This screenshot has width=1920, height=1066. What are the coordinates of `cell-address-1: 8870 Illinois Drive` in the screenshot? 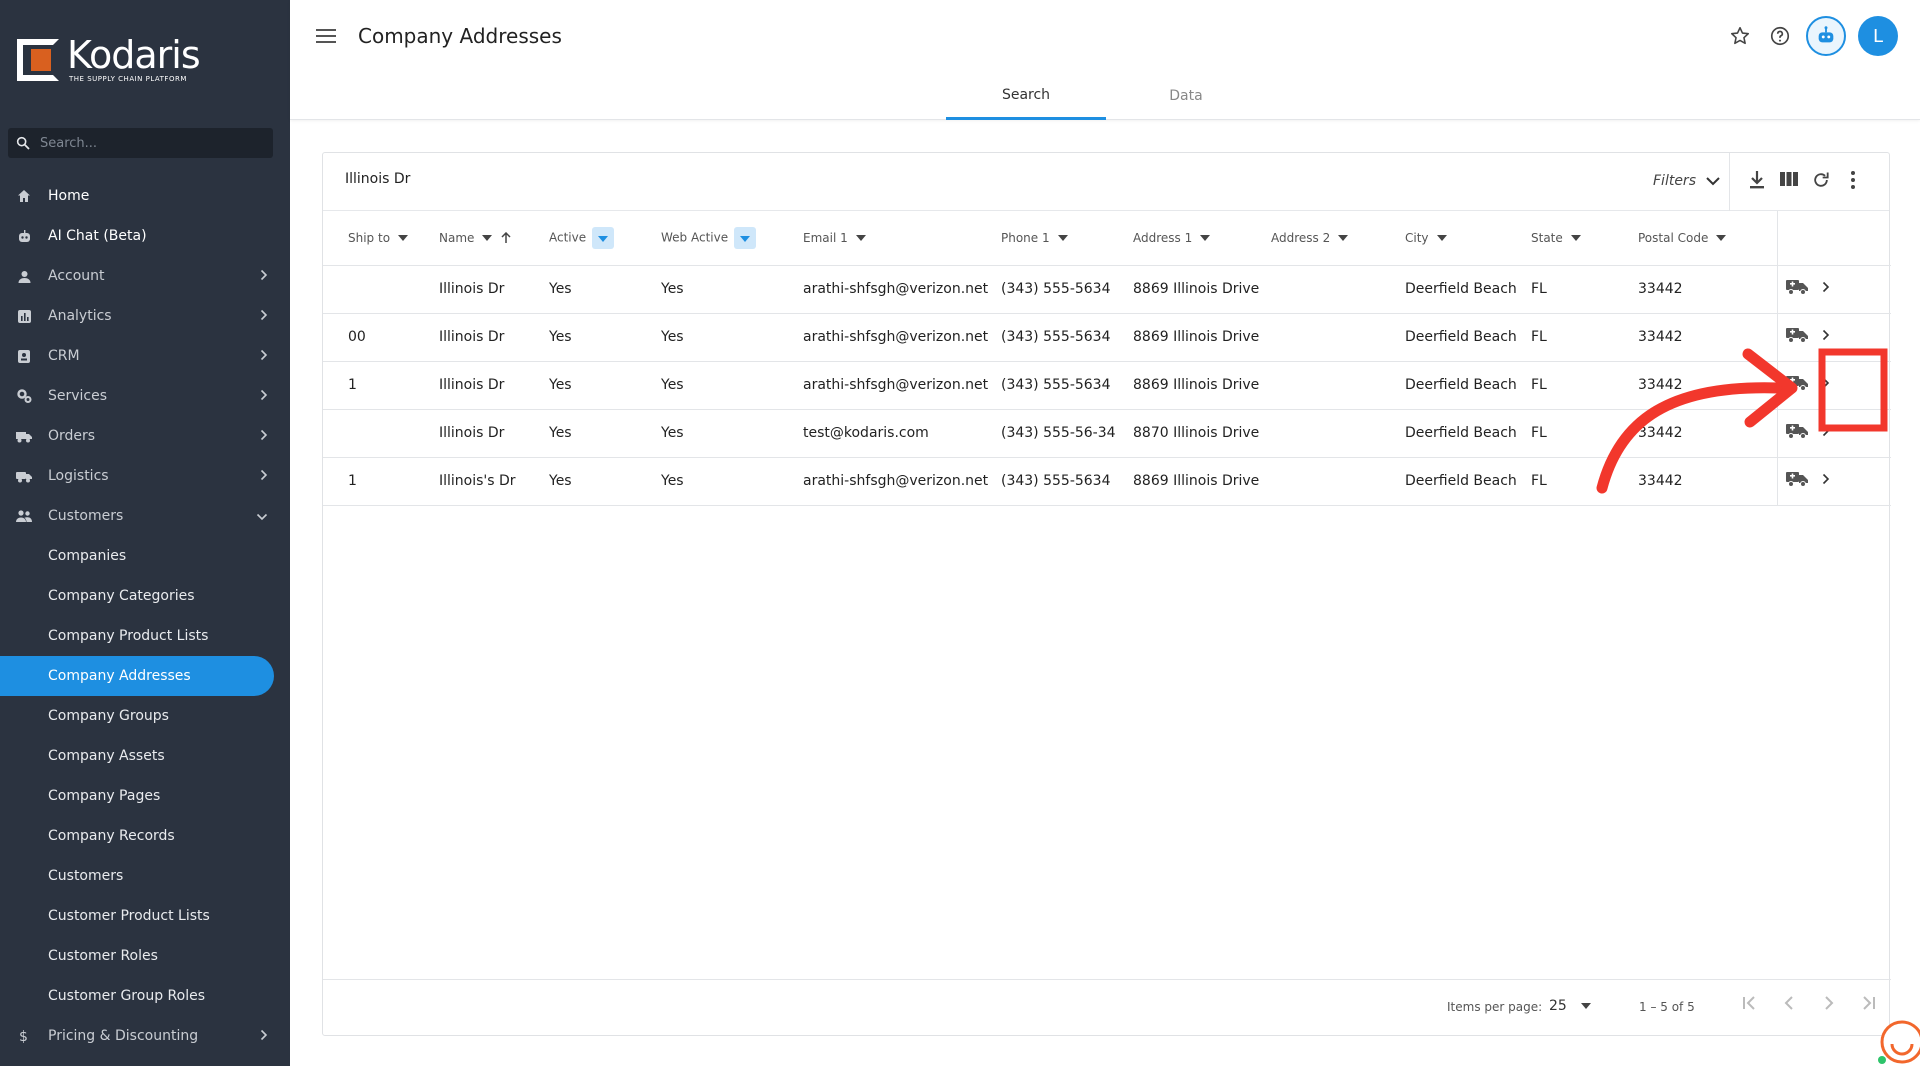 It's located at (1202, 433).